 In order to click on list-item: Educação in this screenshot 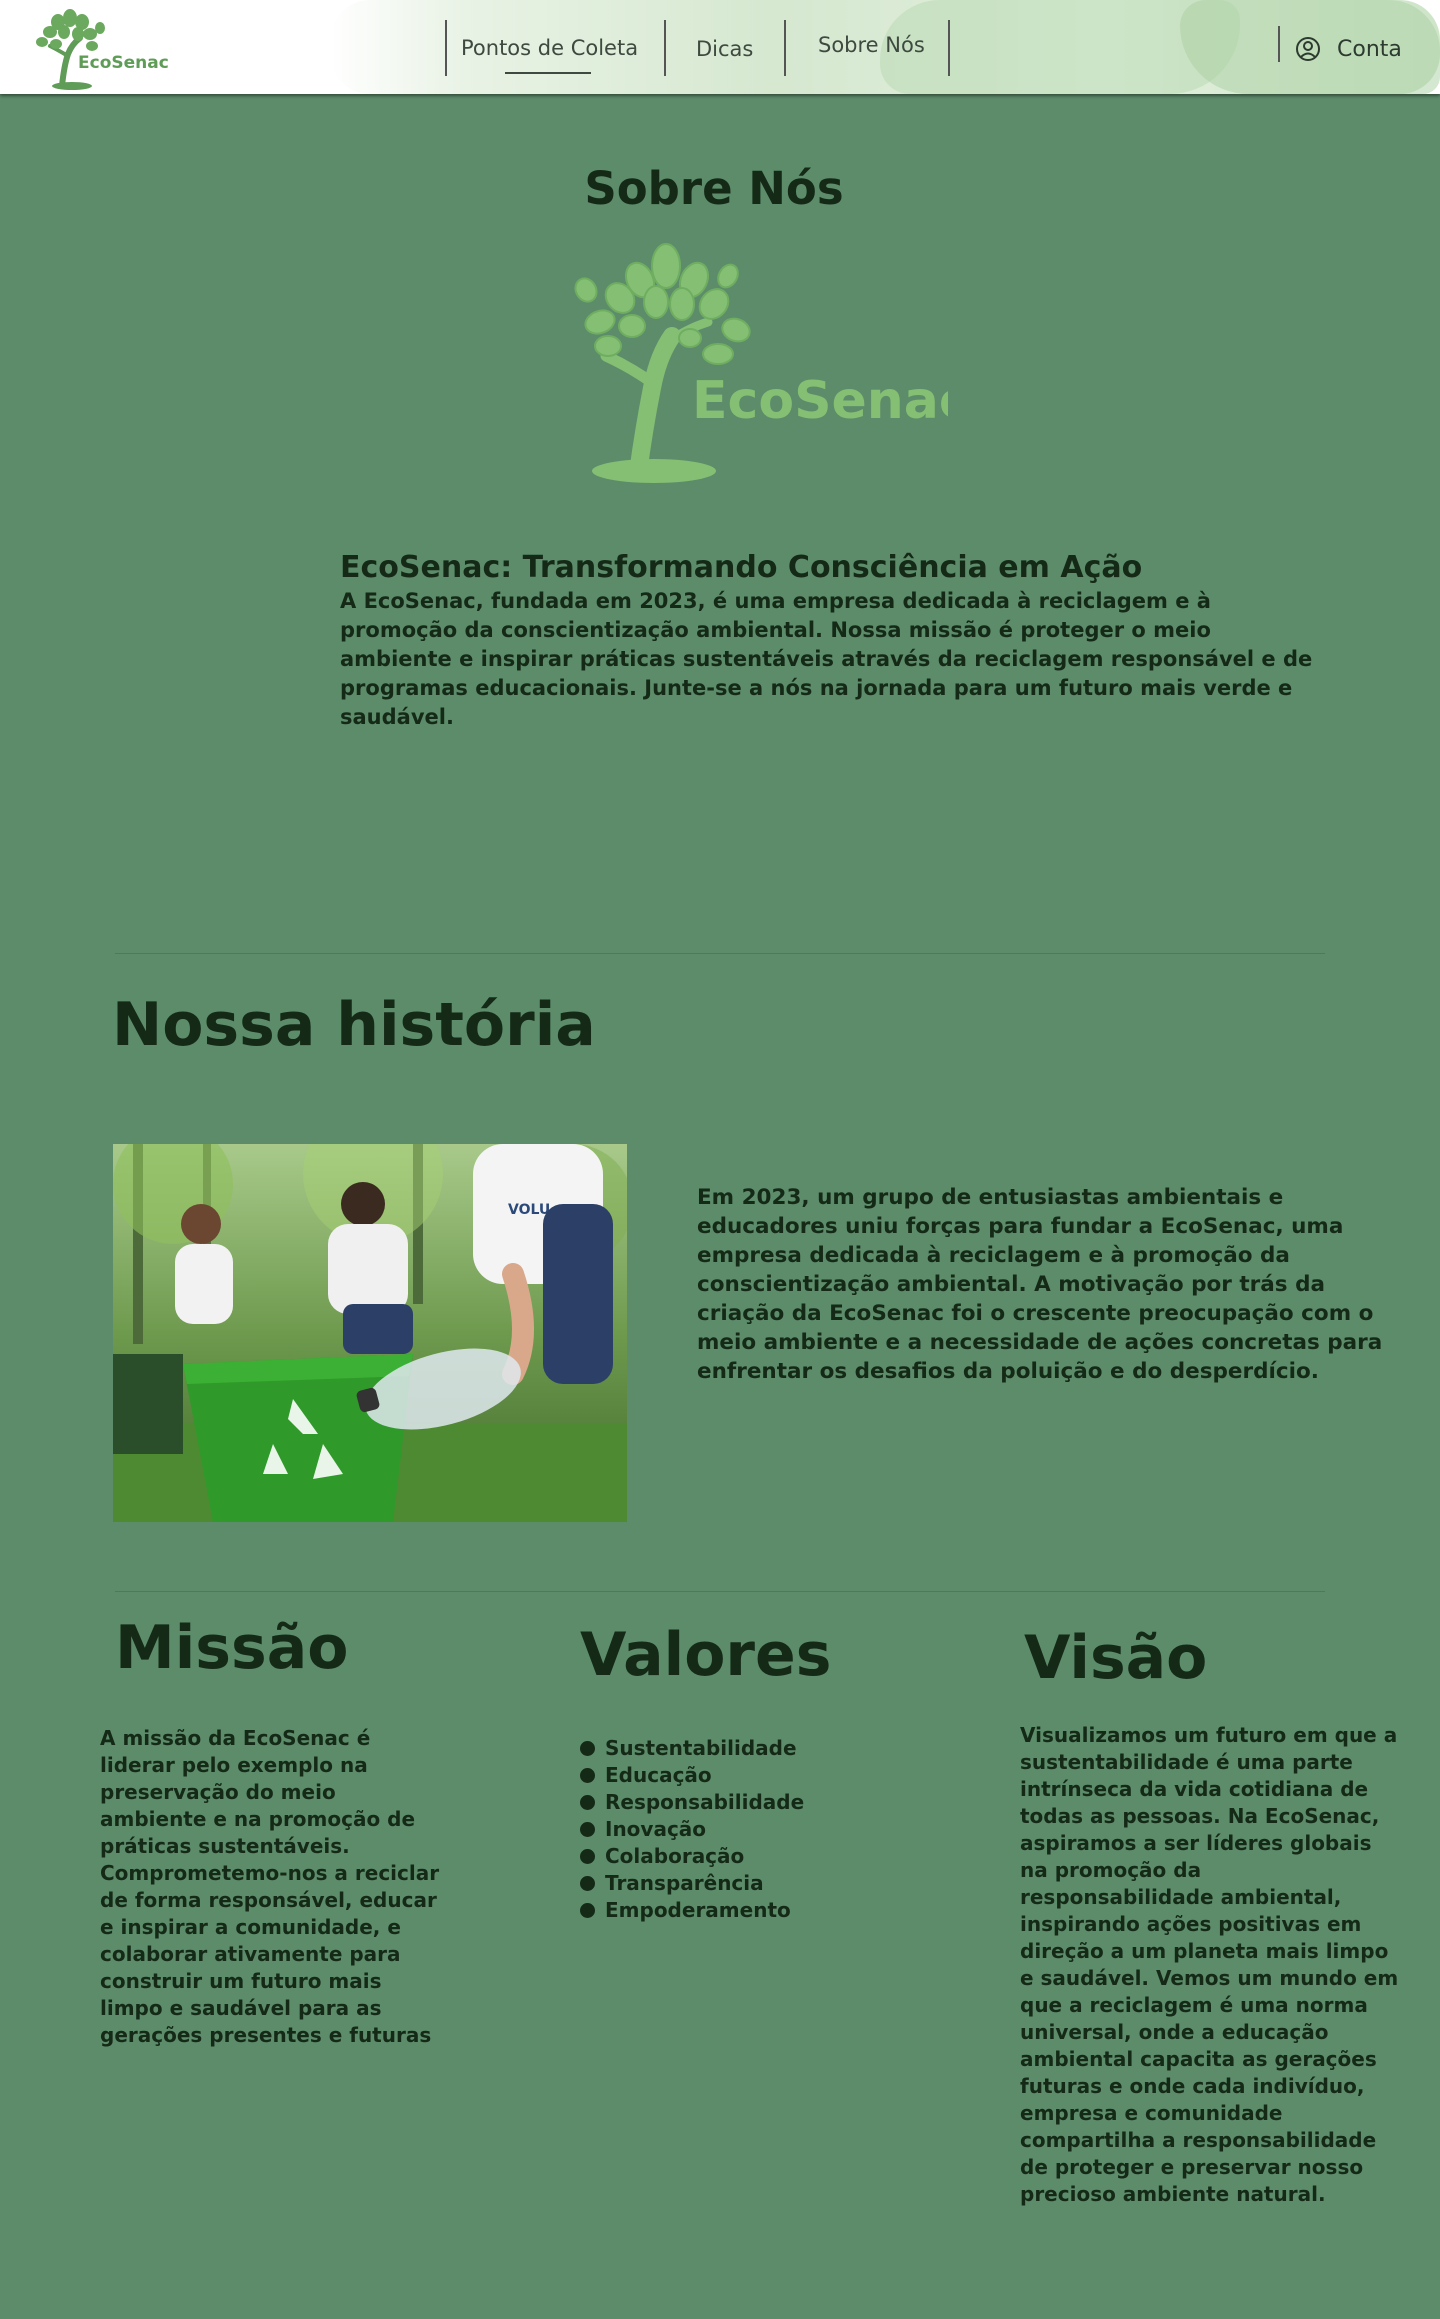, I will do `click(692, 1775)`.